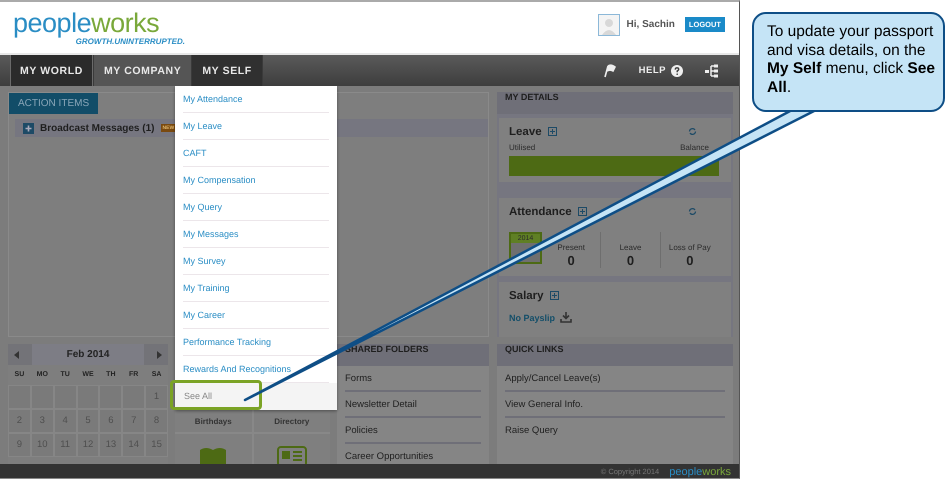 This screenshot has width=947, height=483. What do you see at coordinates (256, 342) in the screenshot?
I see `menu-item: Performance Tracking` at bounding box center [256, 342].